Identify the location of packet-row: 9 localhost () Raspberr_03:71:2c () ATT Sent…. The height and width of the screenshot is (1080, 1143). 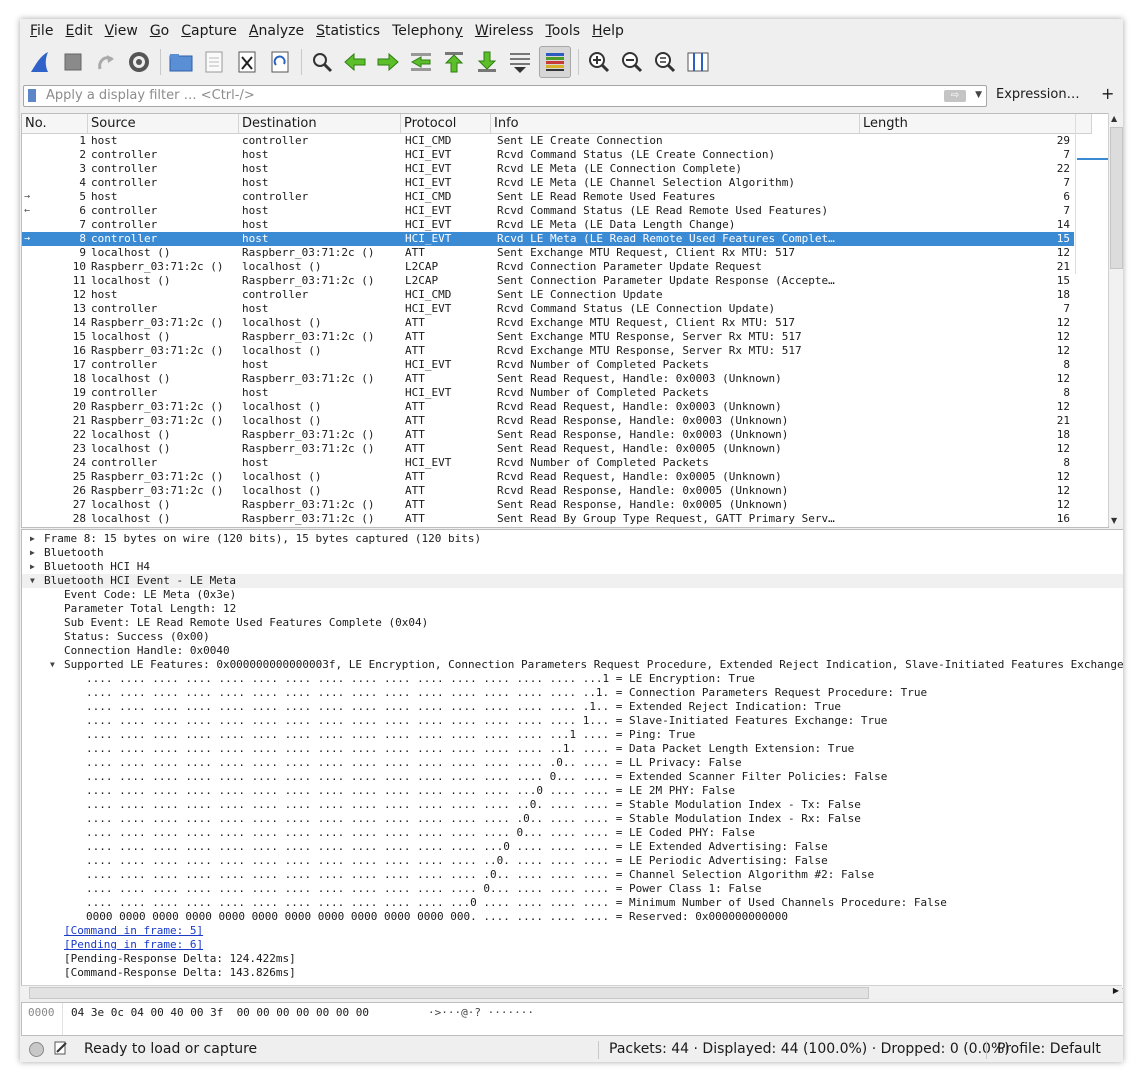
(548, 253).